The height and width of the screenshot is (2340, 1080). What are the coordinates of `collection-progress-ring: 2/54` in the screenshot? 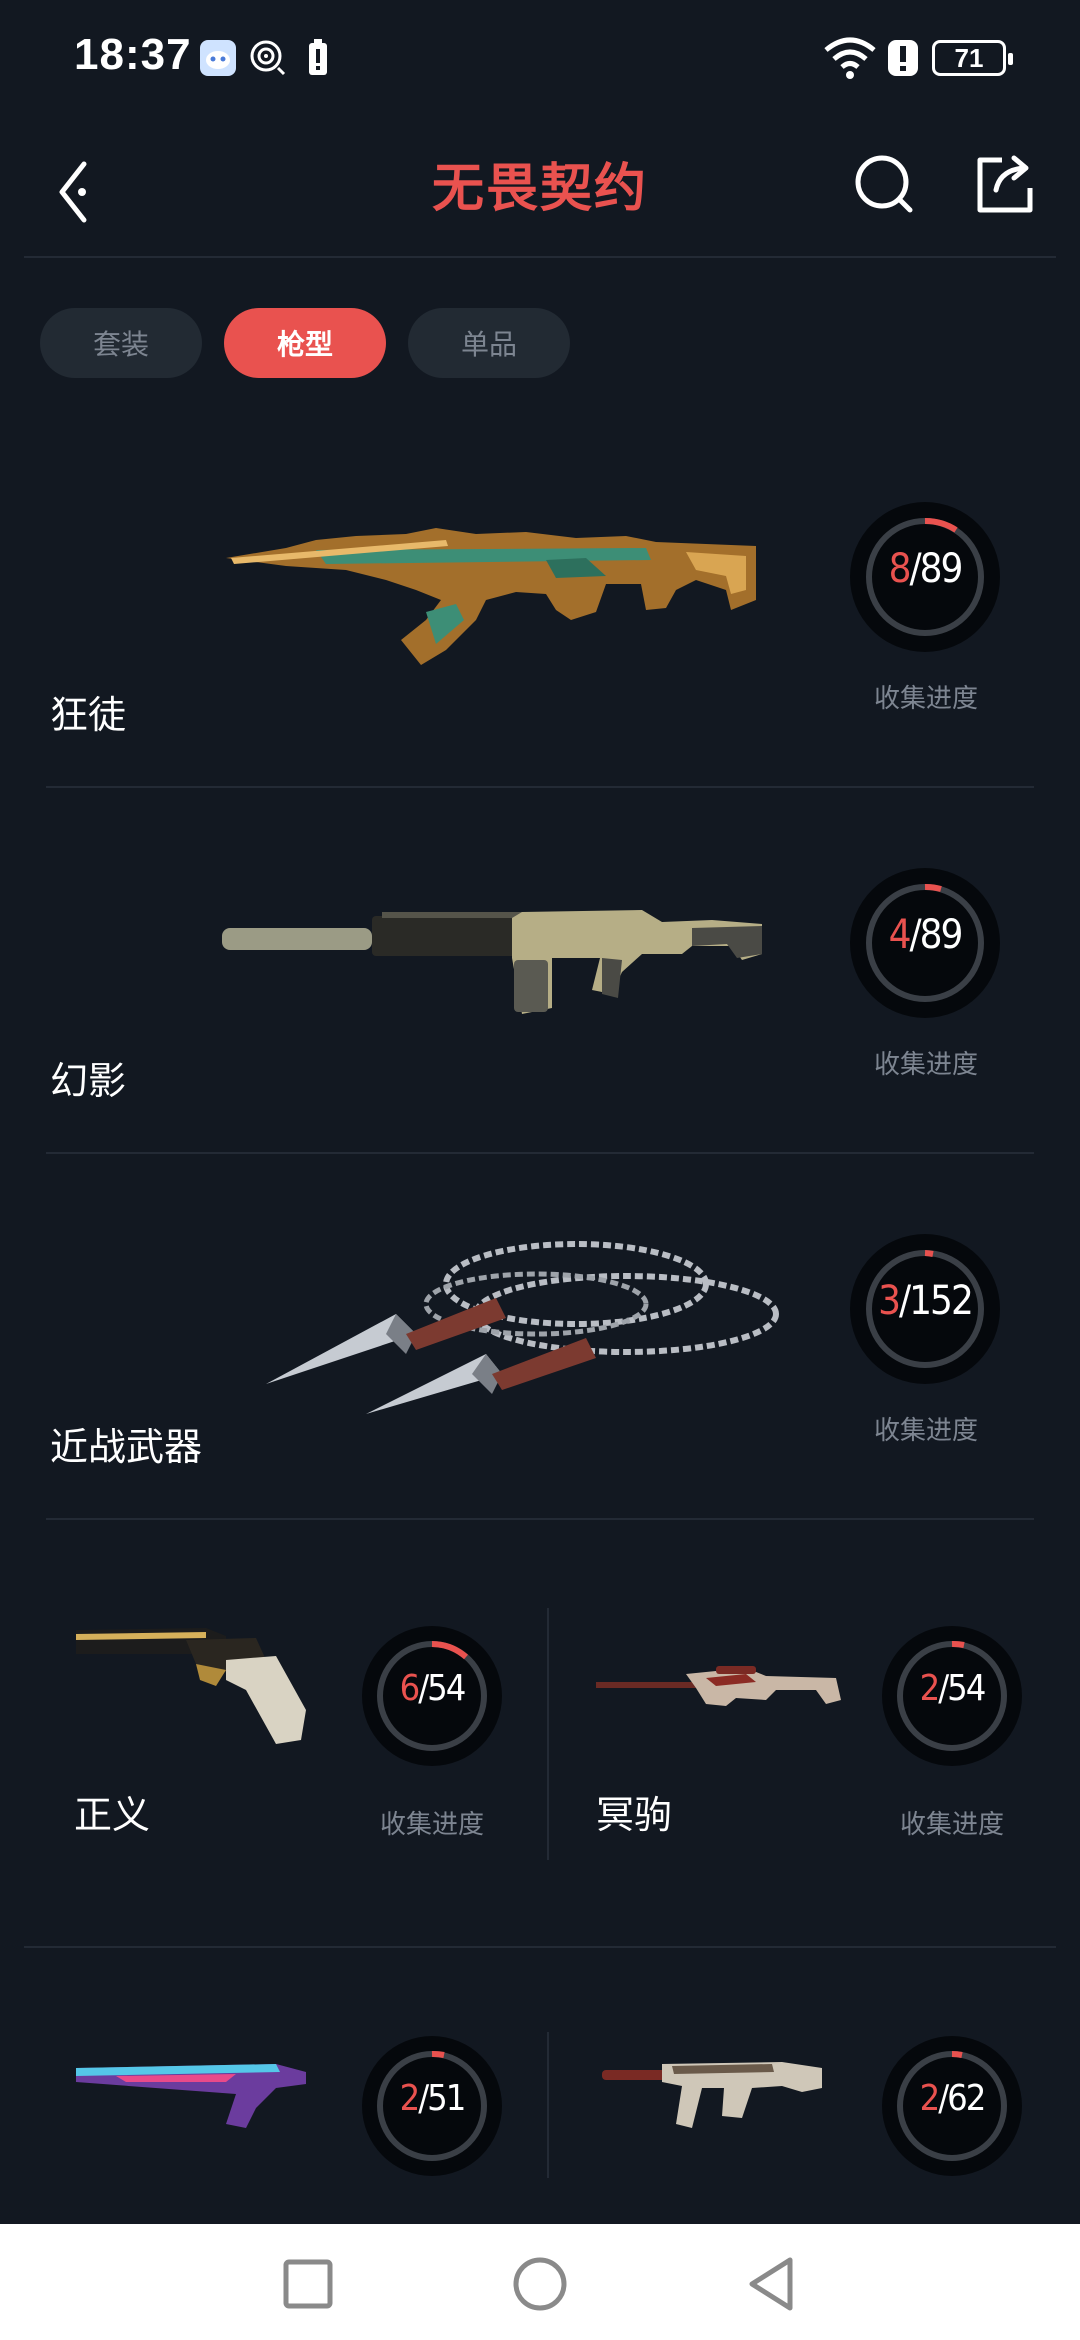 It's located at (952, 1696).